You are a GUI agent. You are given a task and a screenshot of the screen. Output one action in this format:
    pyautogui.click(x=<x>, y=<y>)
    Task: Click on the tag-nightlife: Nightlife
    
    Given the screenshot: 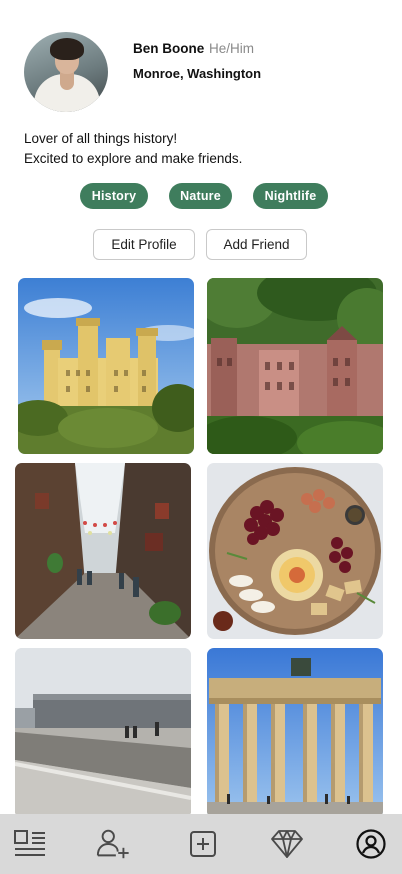 What is the action you would take?
    pyautogui.click(x=290, y=196)
    